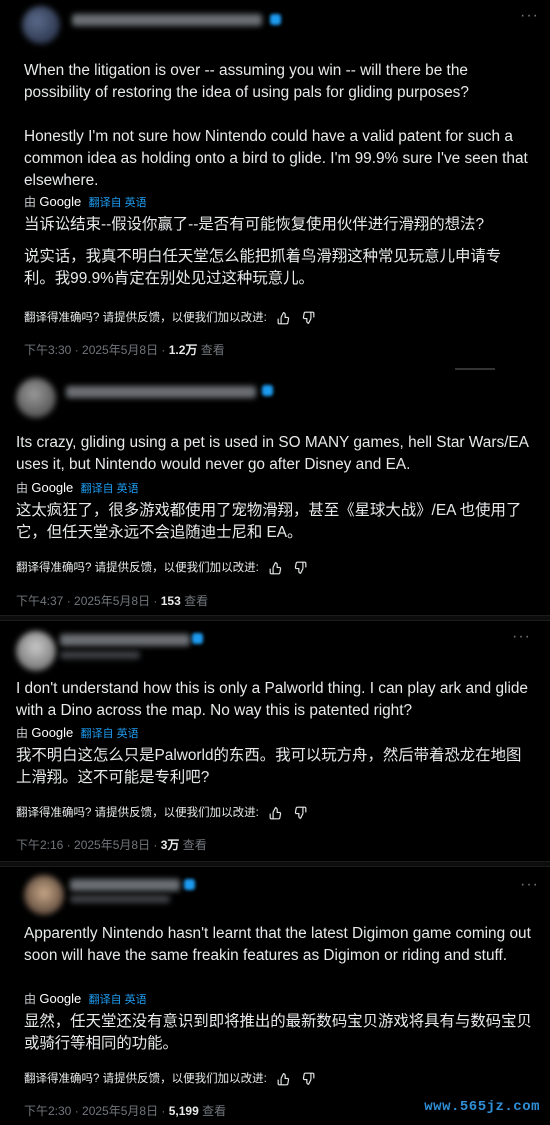  Describe the element at coordinates (183, 1111) in the screenshot. I see `view-count: 5,199` at that location.